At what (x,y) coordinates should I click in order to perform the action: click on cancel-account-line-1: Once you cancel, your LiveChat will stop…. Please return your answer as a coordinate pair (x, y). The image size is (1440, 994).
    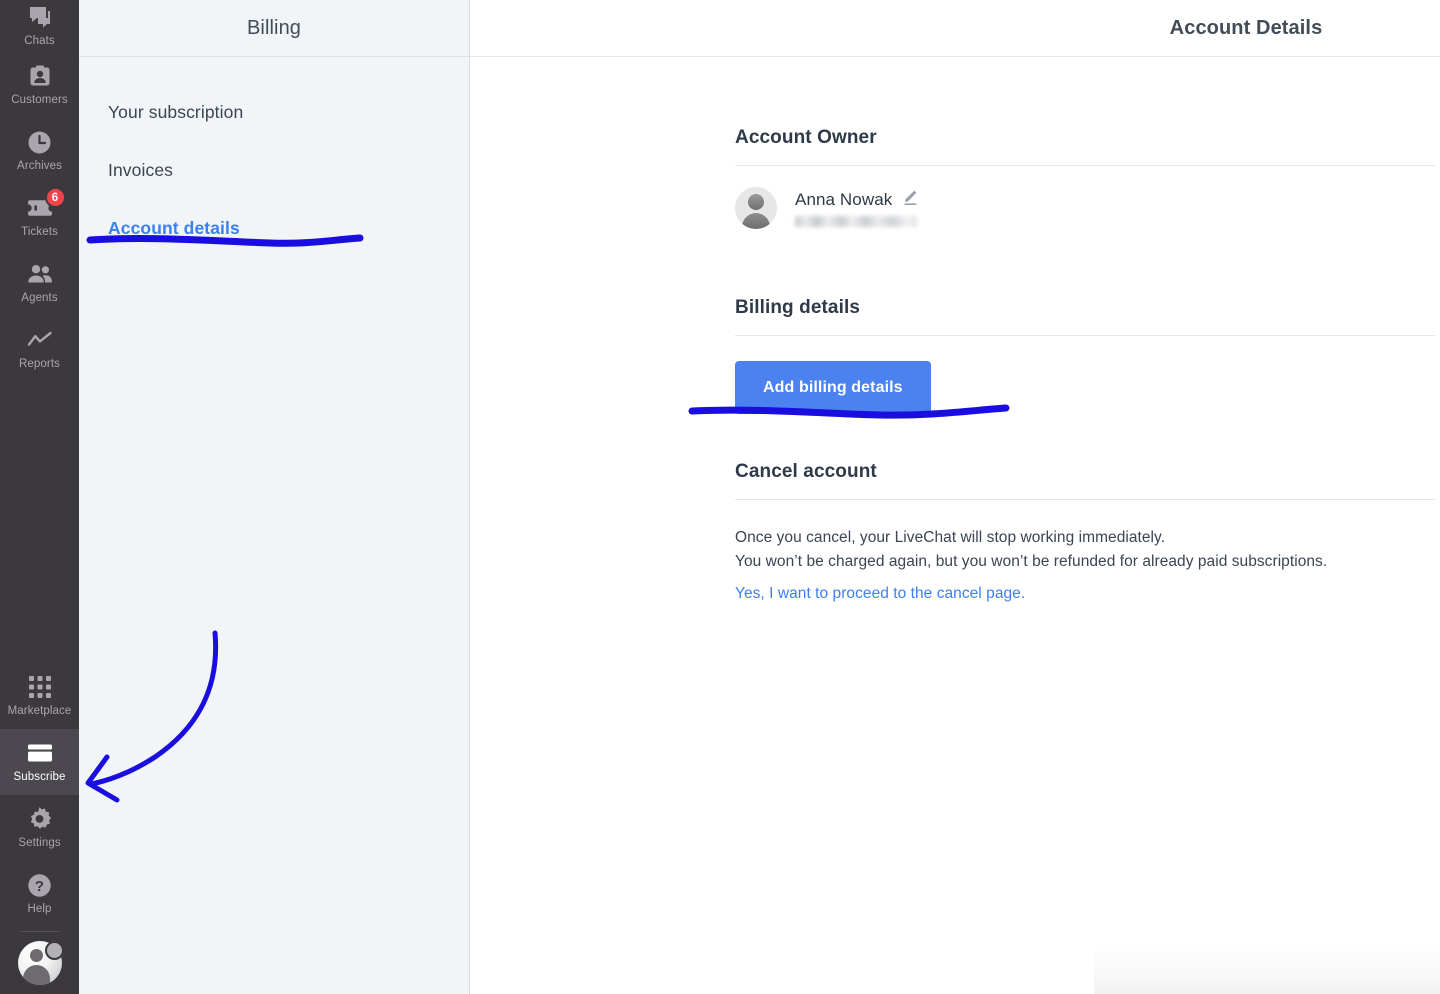
    Looking at the image, I should click on (950, 537).